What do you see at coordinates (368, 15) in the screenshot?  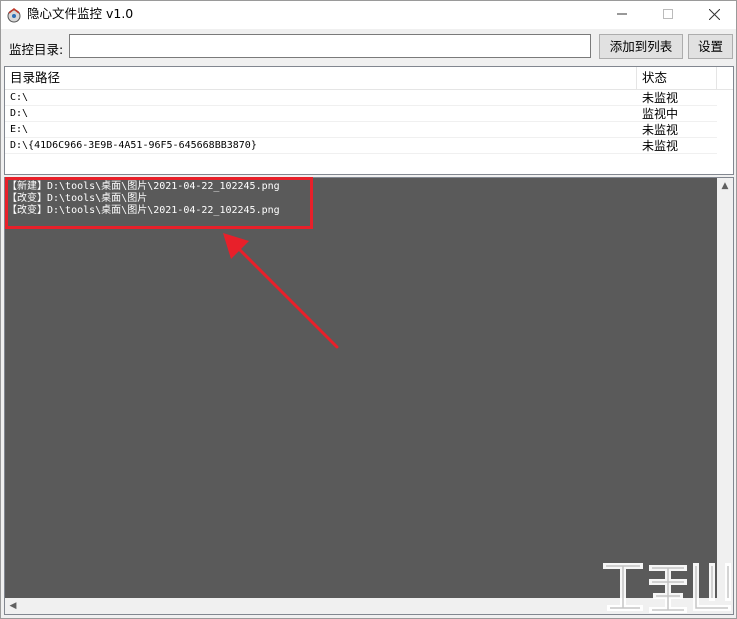 I see `title-bar: 隐心文件监控 v1.0` at bounding box center [368, 15].